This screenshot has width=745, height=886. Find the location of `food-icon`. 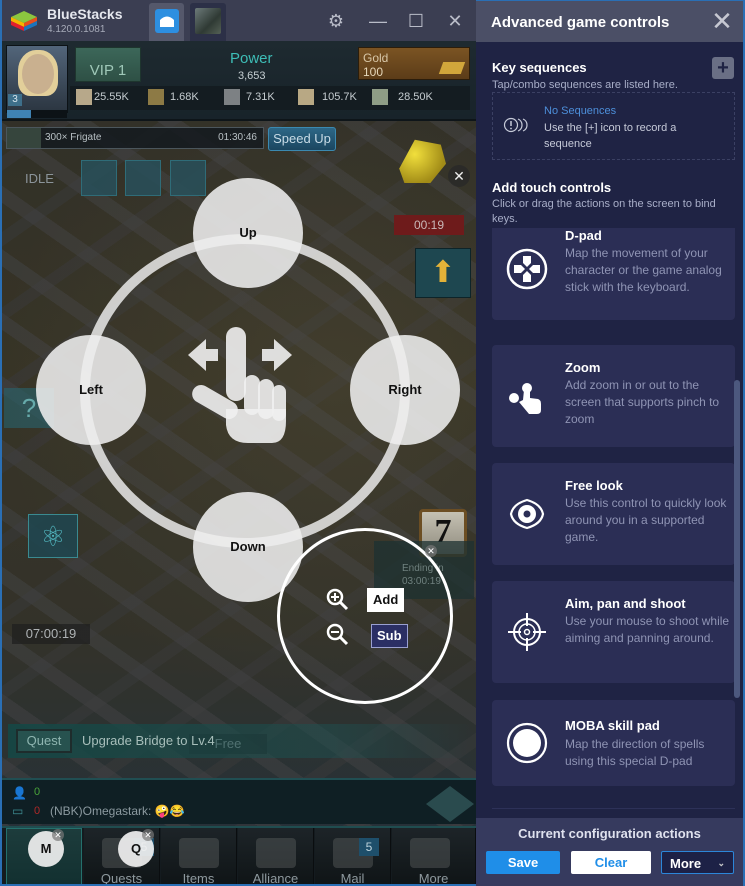

food-icon is located at coordinates (84, 97).